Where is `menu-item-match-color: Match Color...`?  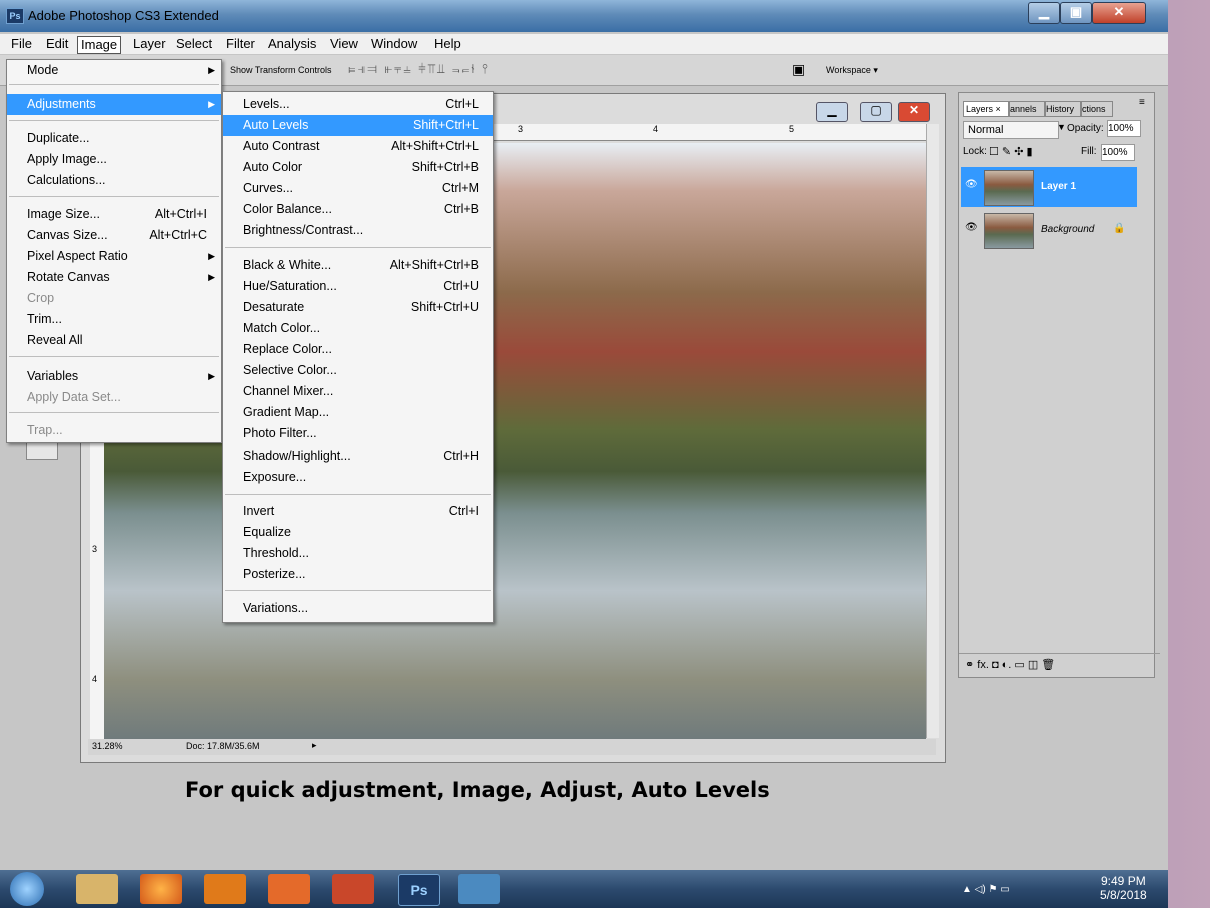 menu-item-match-color: Match Color... is located at coordinates (358, 328).